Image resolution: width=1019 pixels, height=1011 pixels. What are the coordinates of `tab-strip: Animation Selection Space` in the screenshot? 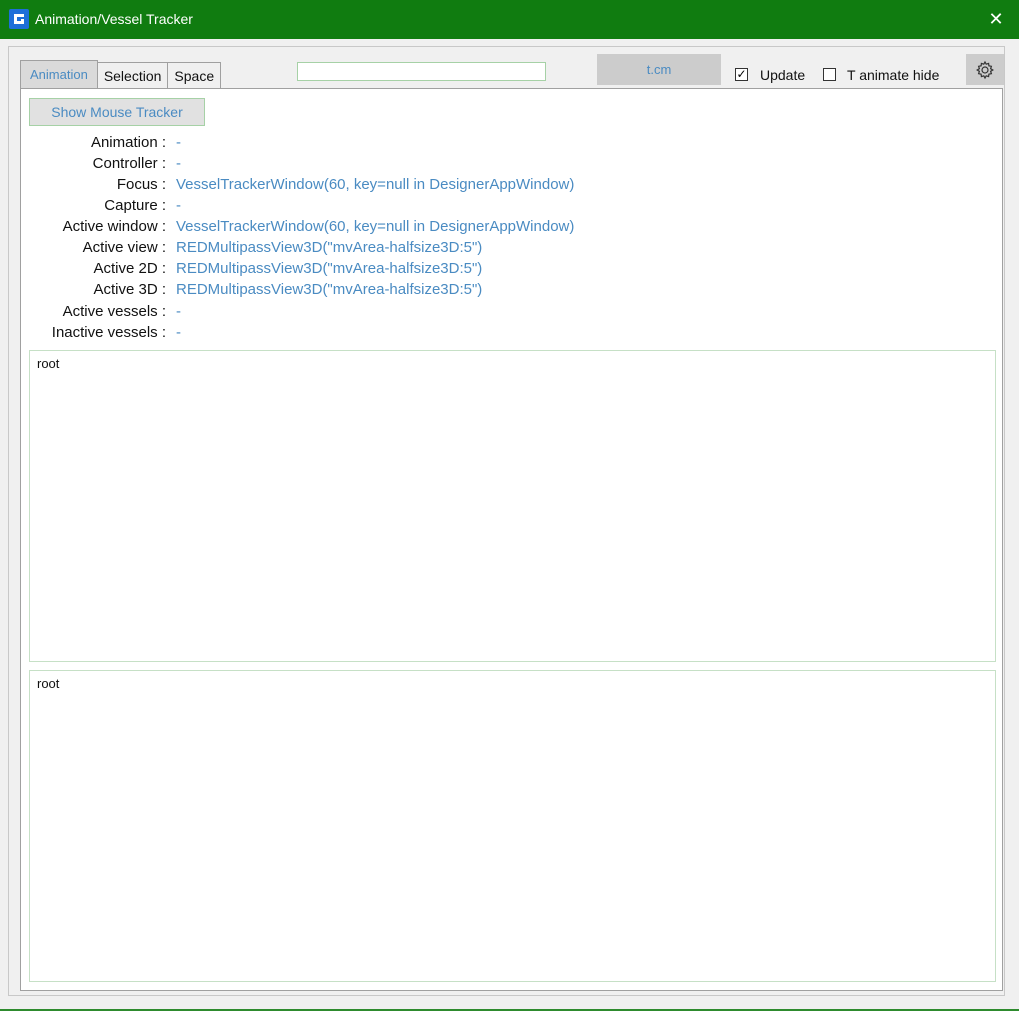 It's located at (121, 74).